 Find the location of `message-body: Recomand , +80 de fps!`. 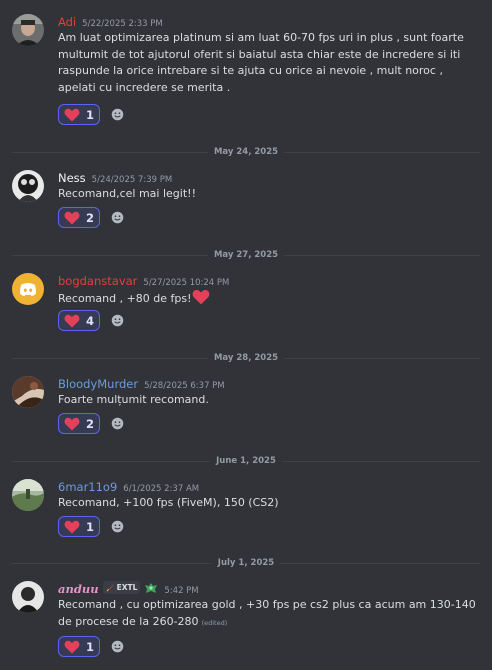

message-body: Recomand , +80 de fps! is located at coordinates (268, 298).